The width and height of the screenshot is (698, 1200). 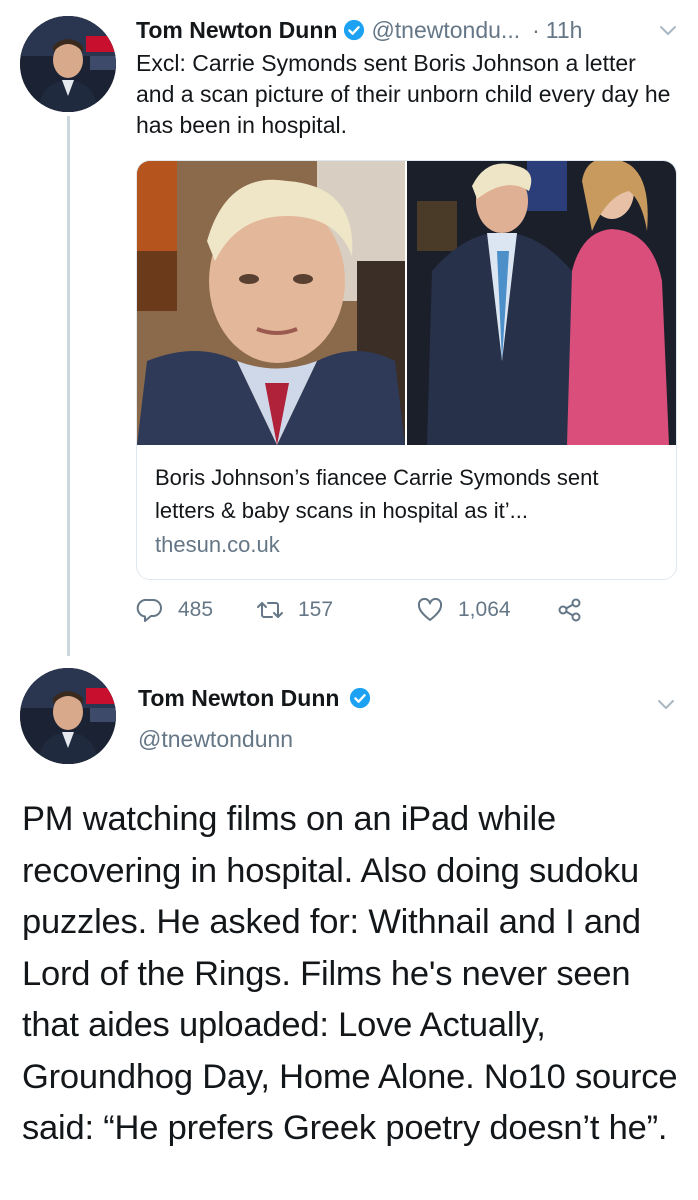 I want to click on retweet-count: 157, so click(x=316, y=609).